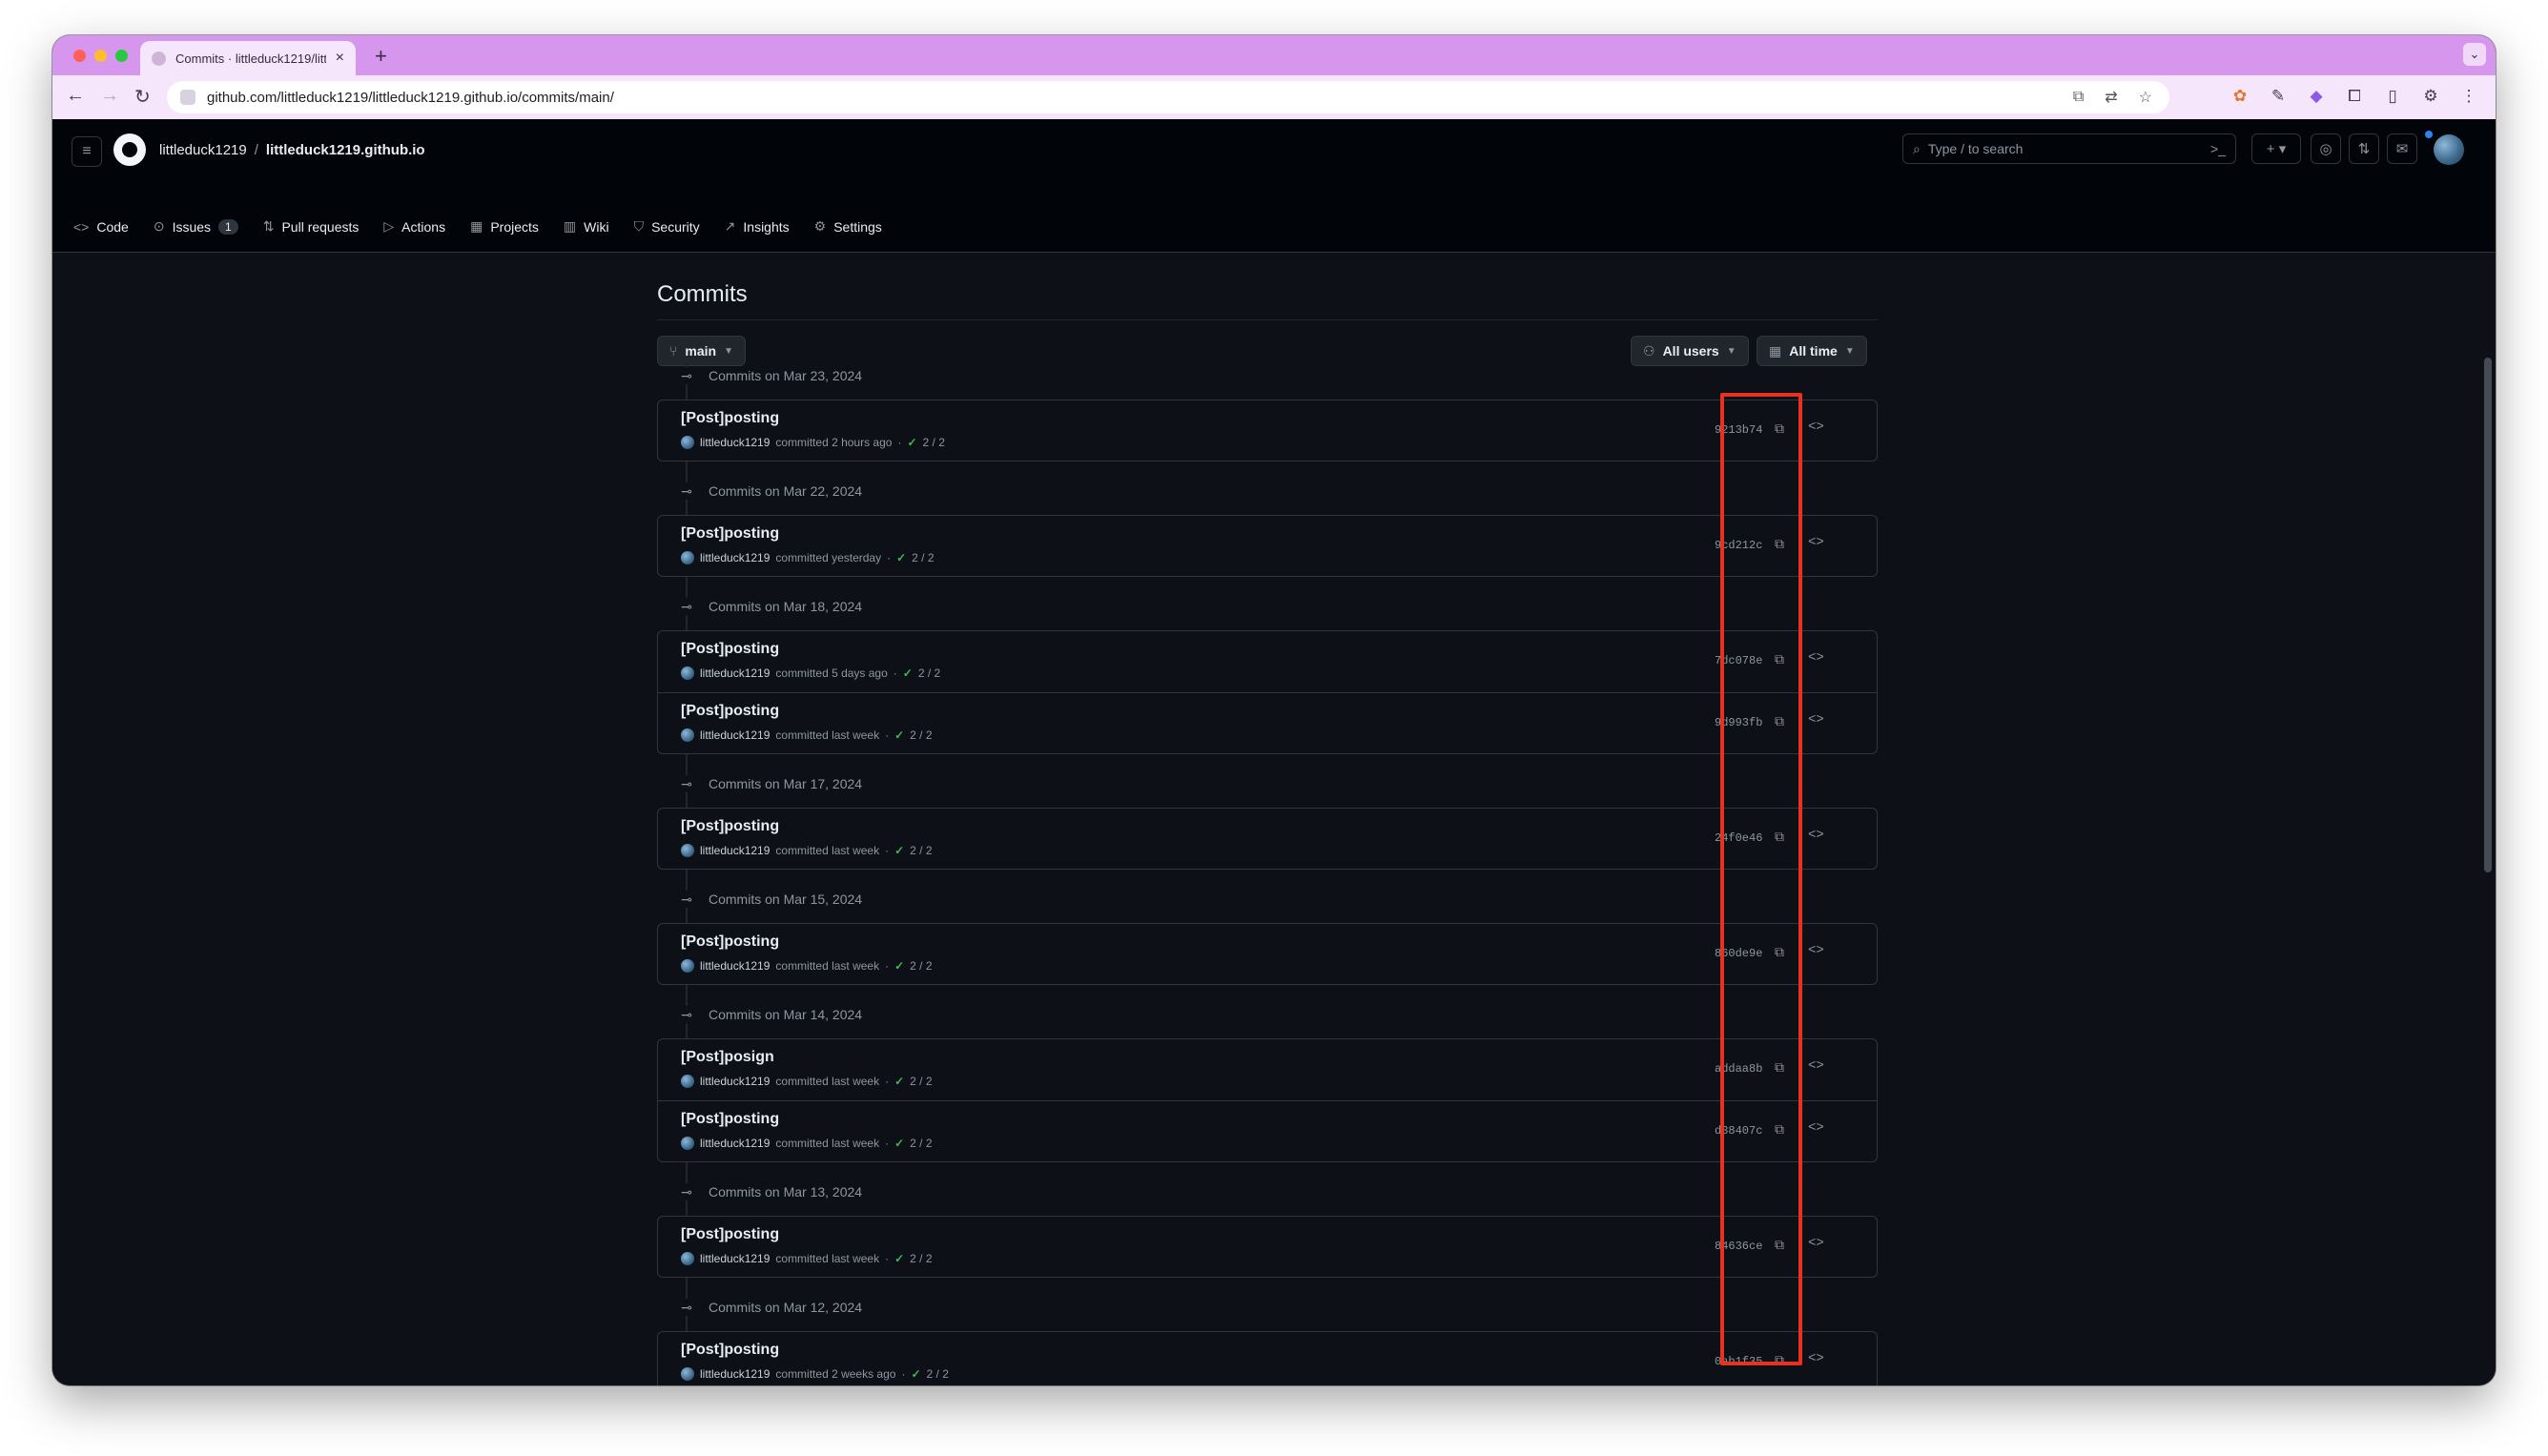 This screenshot has height=1456, width=2548. I want to click on branch-select-button: ⑂ main ▼, so click(701, 351).